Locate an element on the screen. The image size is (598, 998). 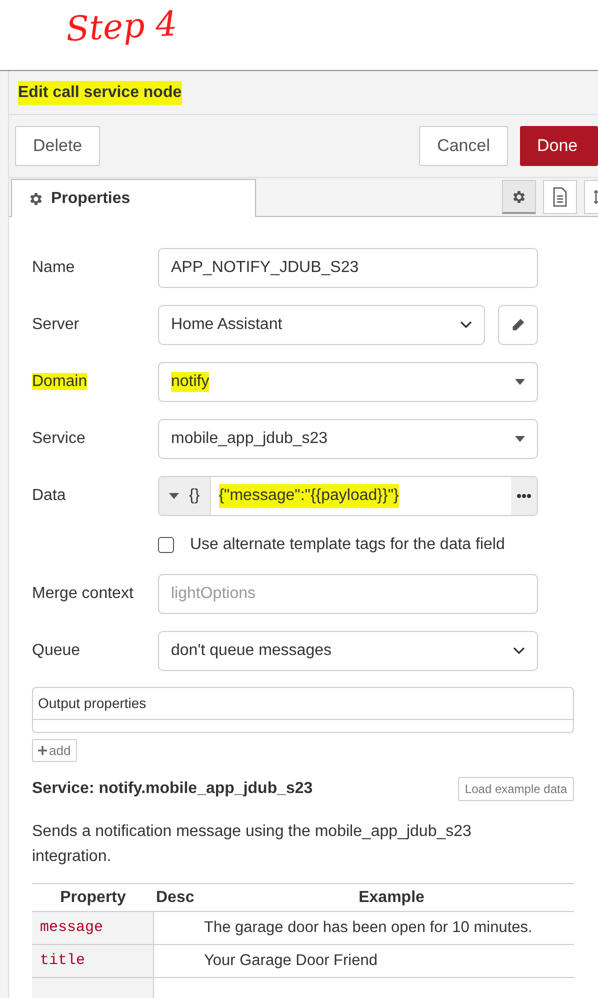
service-description: Sends a notification message using the mobile_app_jdub_s23 integration. is located at coordinates (252, 844).